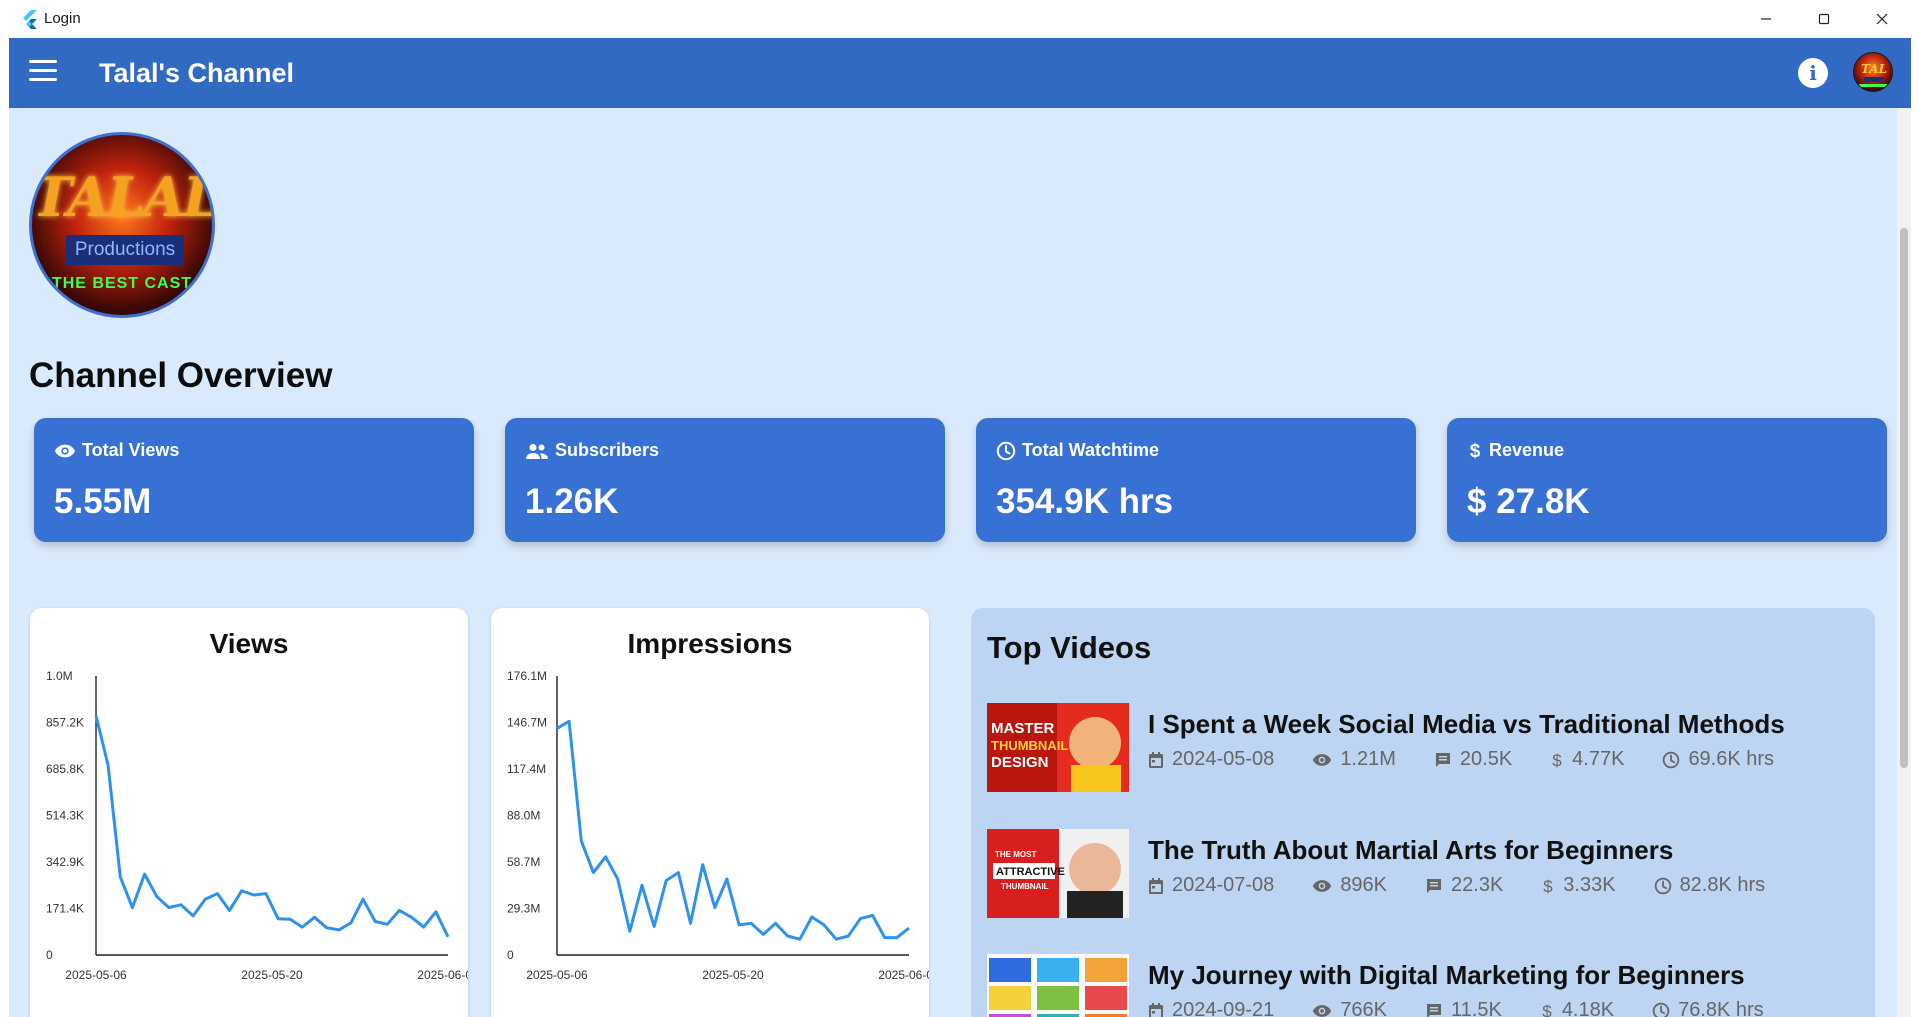  I want to click on video-watchtime: 69.6K hrs, so click(1731, 759).